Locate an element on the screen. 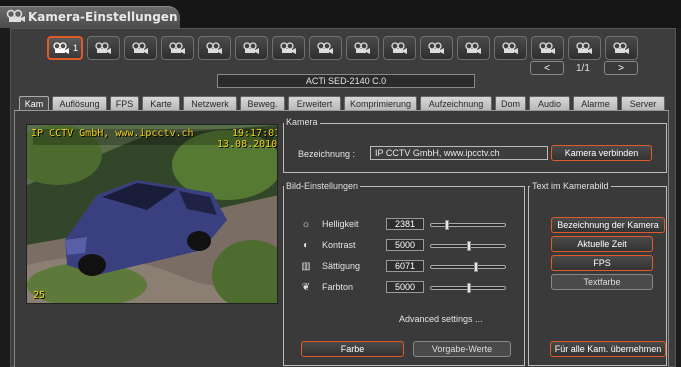 This screenshot has height=367, width=681. setting-value: 2381 is located at coordinates (405, 224).